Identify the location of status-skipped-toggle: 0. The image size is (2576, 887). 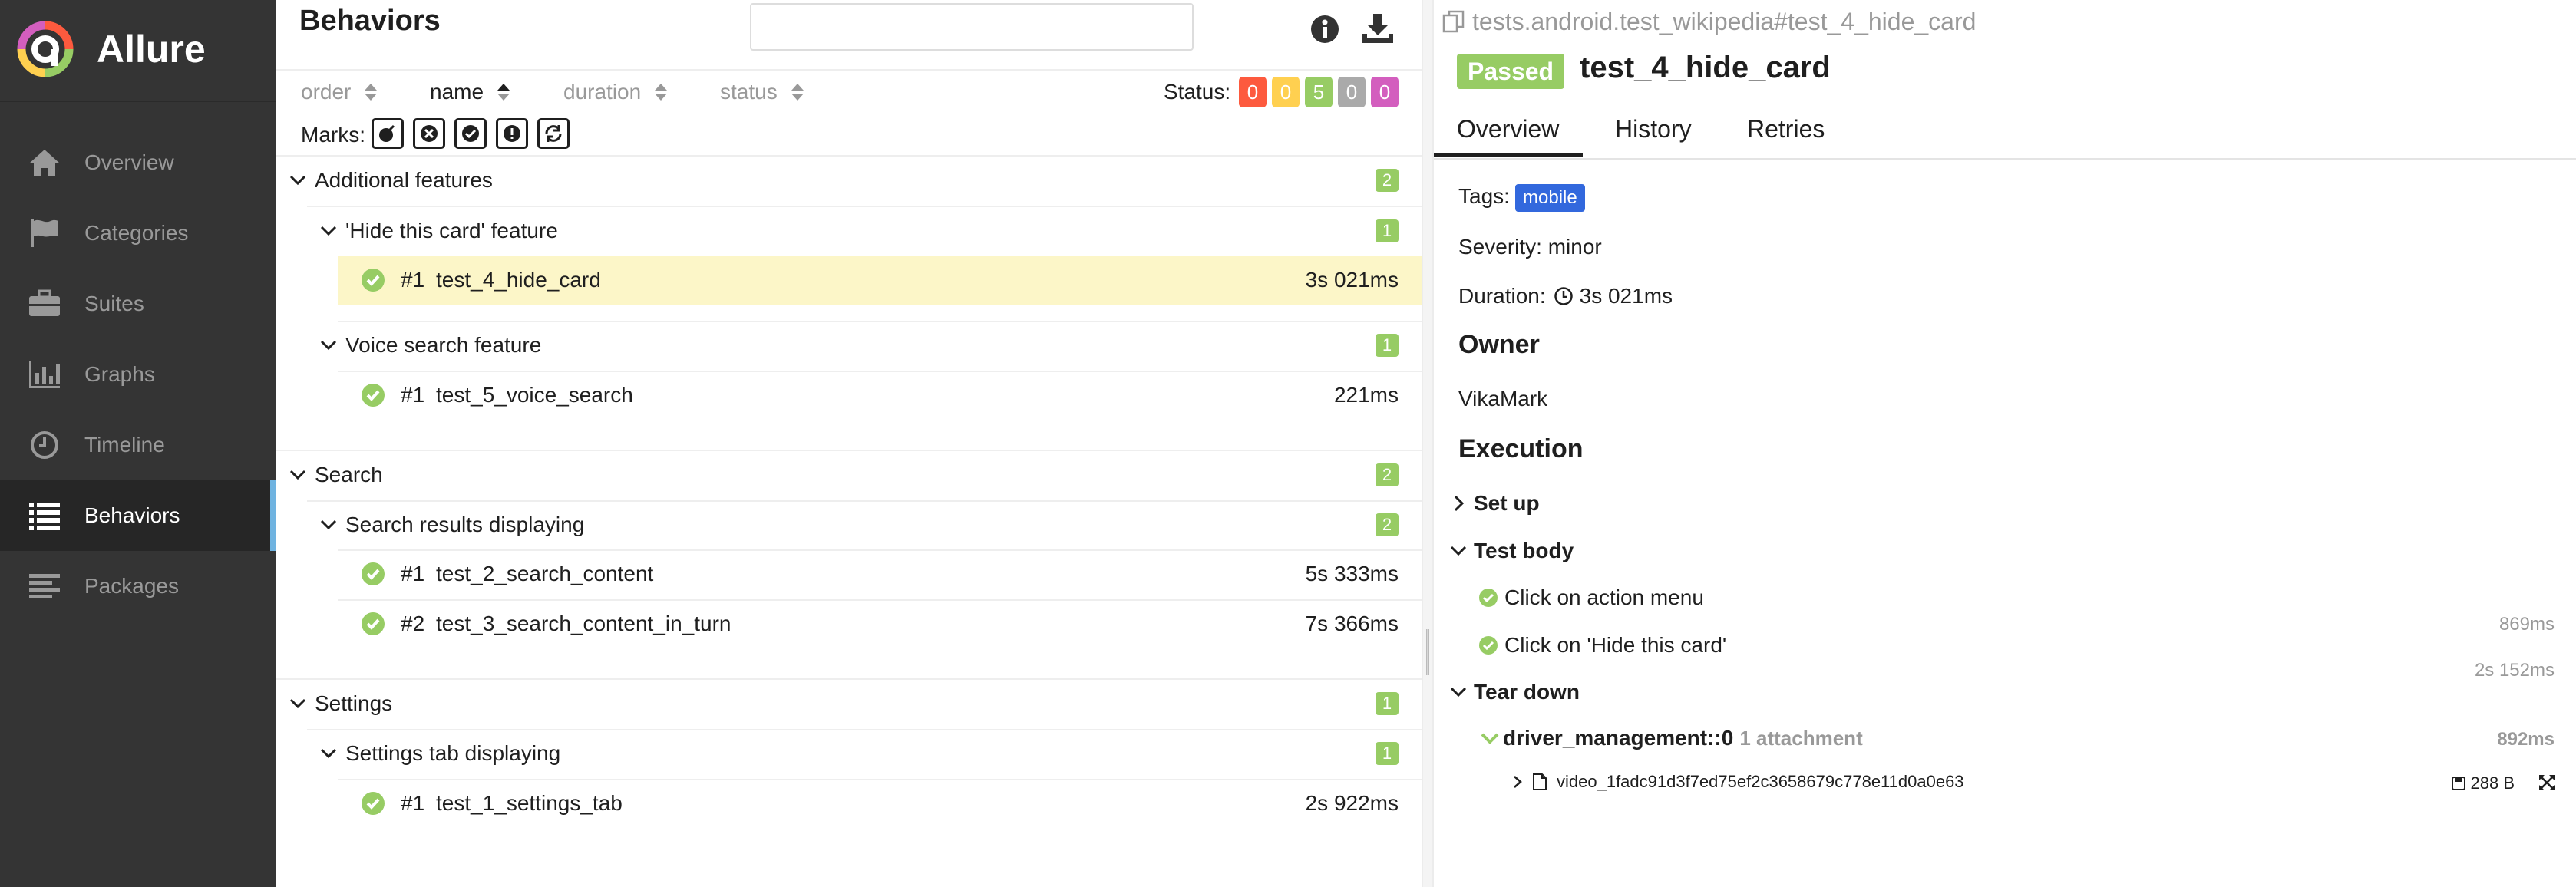
(1352, 92).